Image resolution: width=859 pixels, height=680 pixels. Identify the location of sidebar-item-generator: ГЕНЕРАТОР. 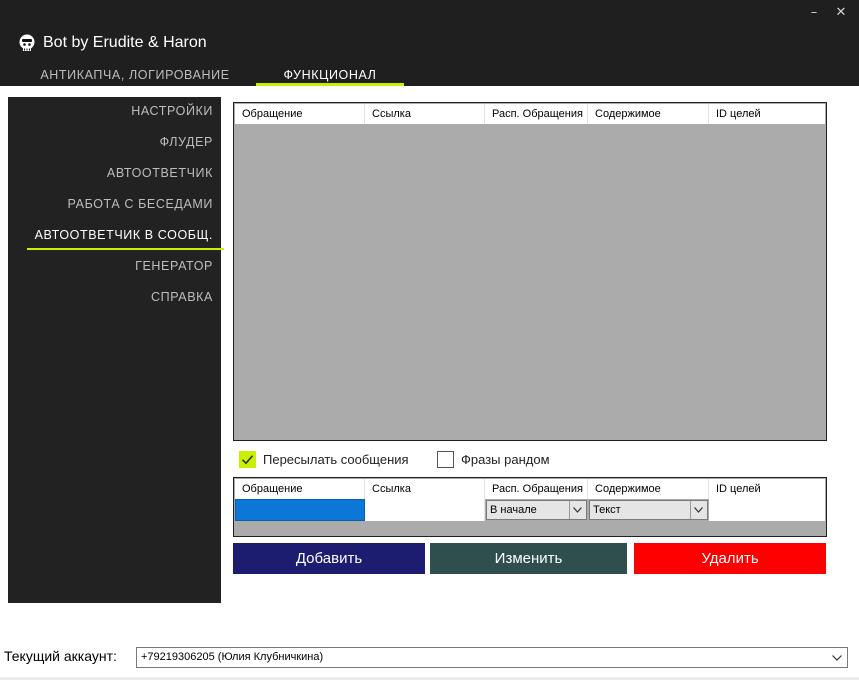
(174, 266).